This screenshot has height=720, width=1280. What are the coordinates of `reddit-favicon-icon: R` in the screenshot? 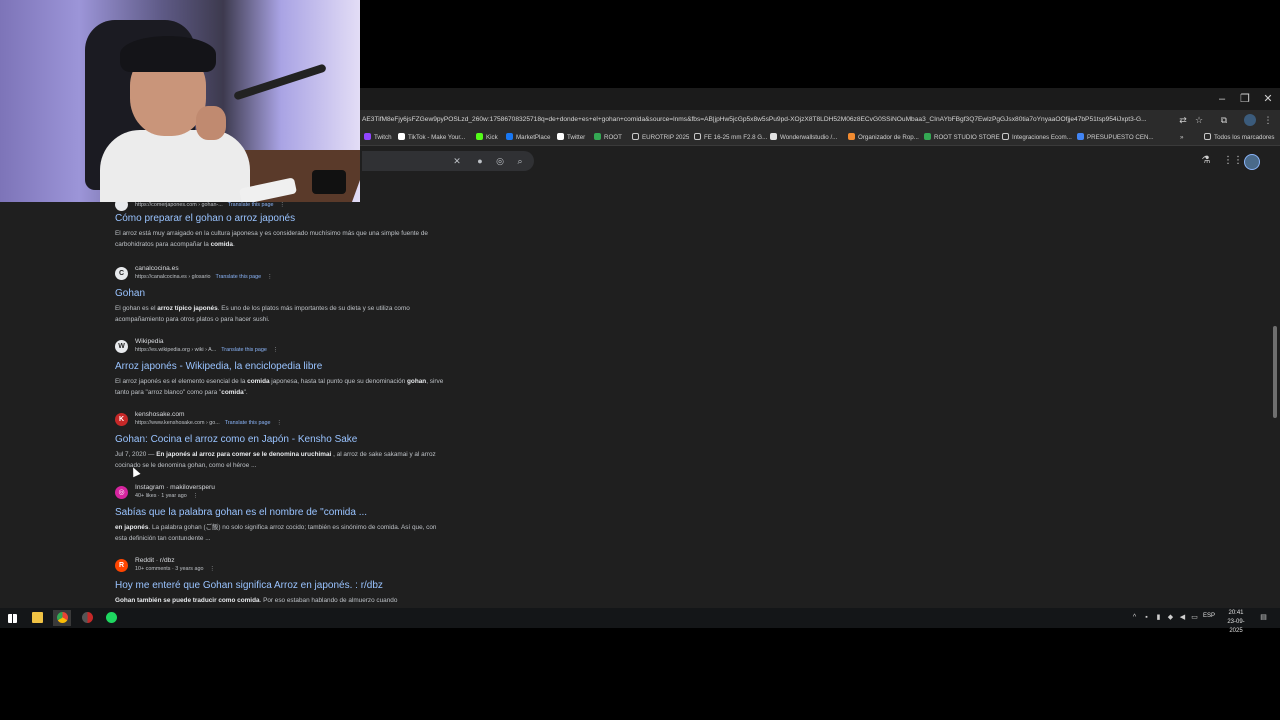 It's located at (121, 565).